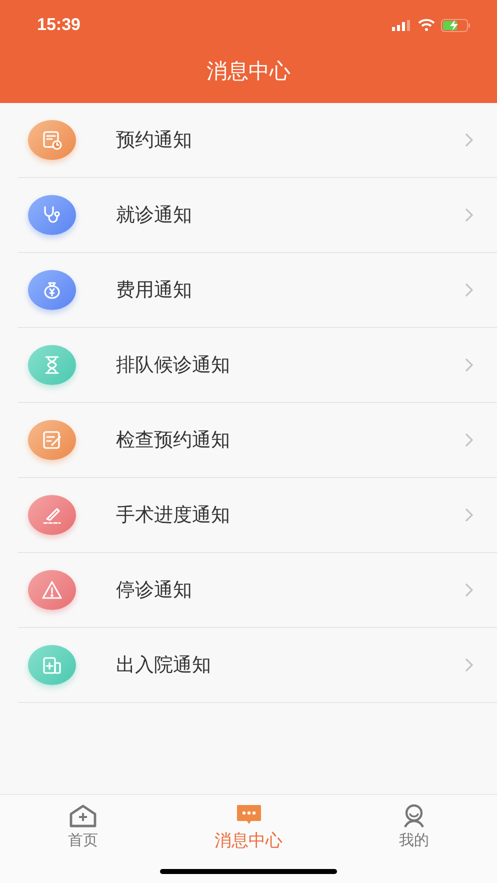 The width and height of the screenshot is (497, 883). I want to click on notification-label: 停诊通知, so click(154, 590).